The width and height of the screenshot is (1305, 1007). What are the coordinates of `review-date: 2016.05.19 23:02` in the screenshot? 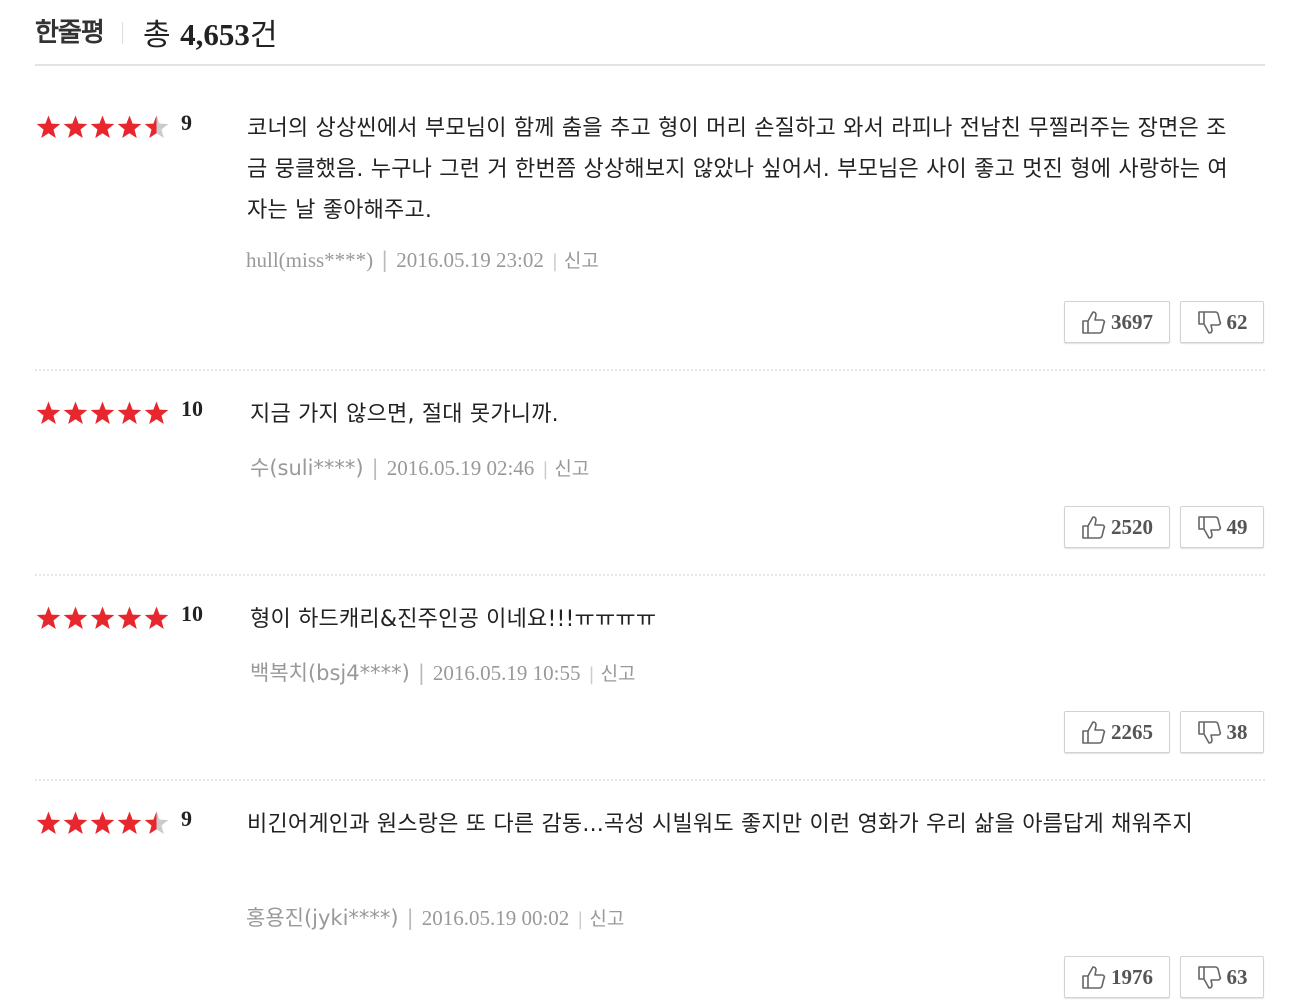 It's located at (470, 260).